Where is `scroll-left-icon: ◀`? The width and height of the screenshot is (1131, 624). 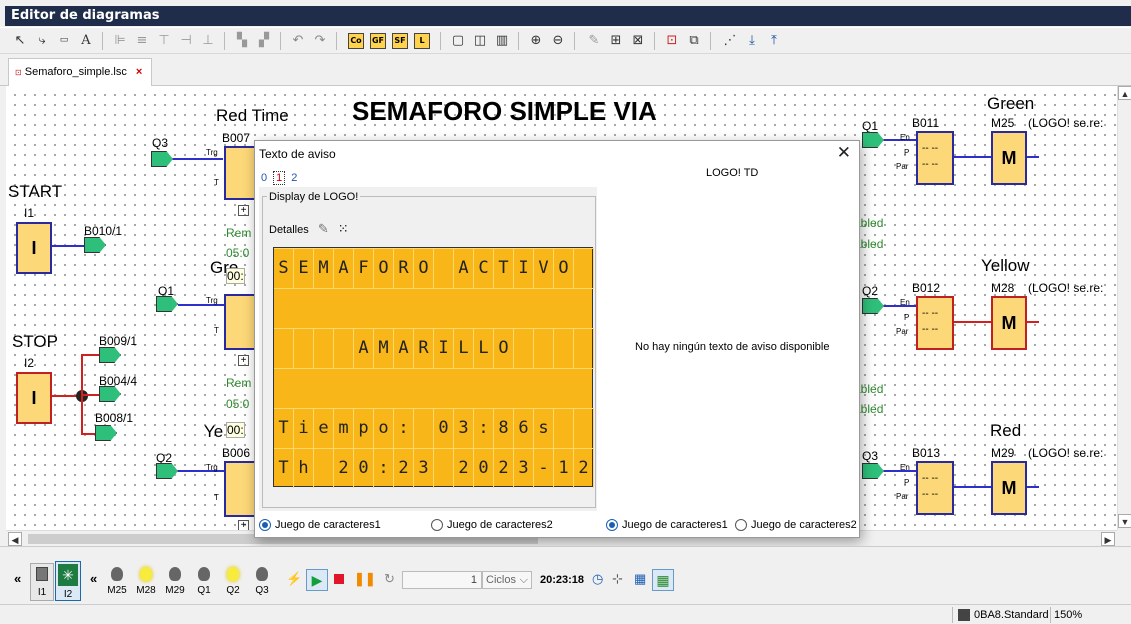
scroll-left-icon: ◀ is located at coordinates (15, 539).